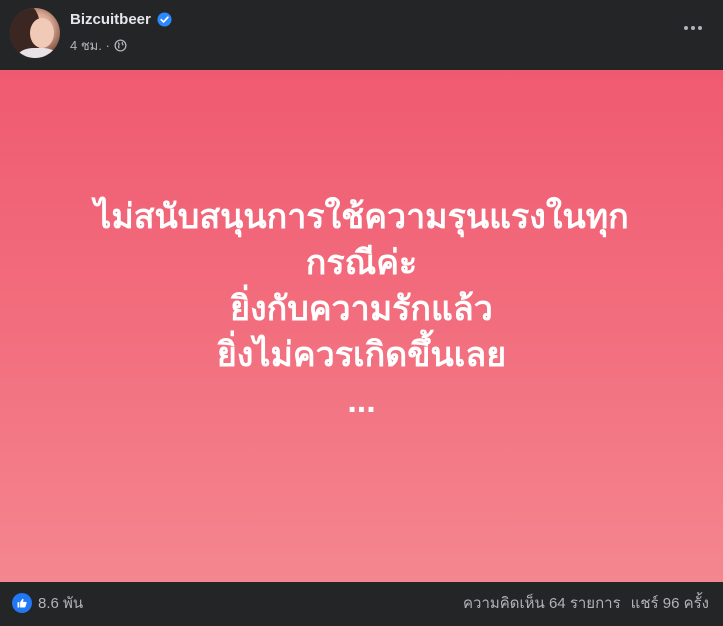 The height and width of the screenshot is (626, 723). I want to click on post-meta: 4 ชม. ·, so click(98, 45).